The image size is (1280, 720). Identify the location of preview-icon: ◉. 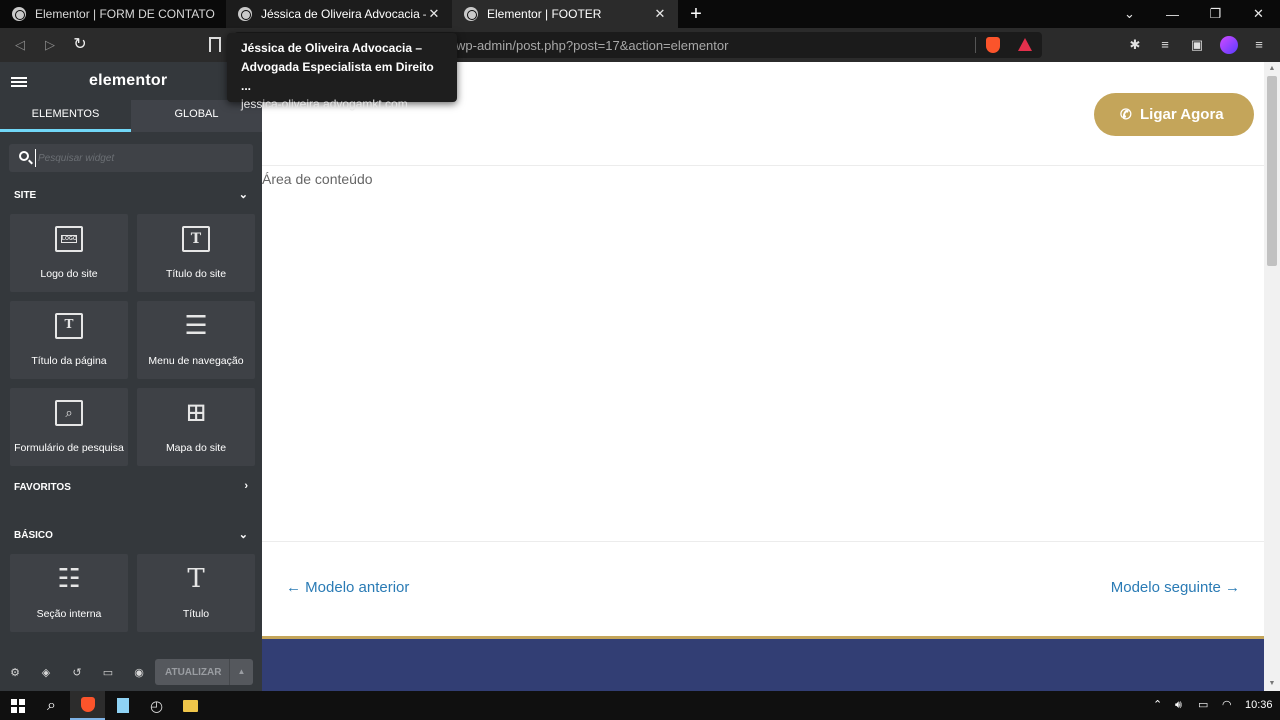
(139, 673).